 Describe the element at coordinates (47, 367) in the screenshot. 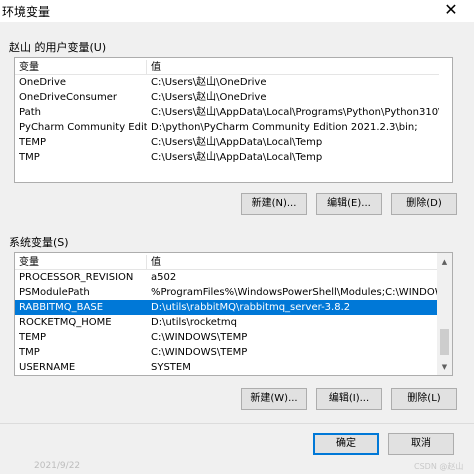

I see `var-name: USERNAME` at that location.